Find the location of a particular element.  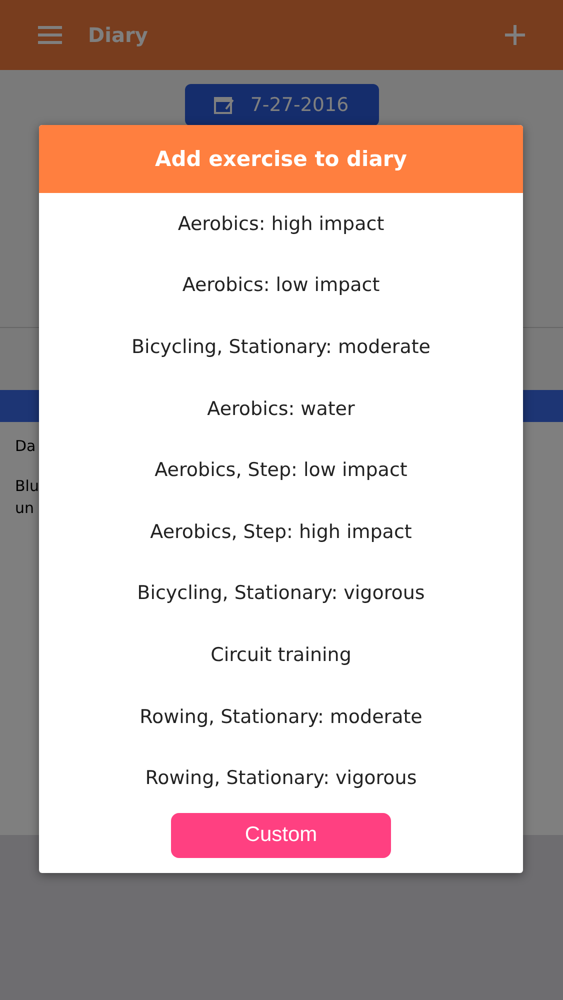

exercise-option: Bicycling, Stationary: moderate is located at coordinates (281, 347).